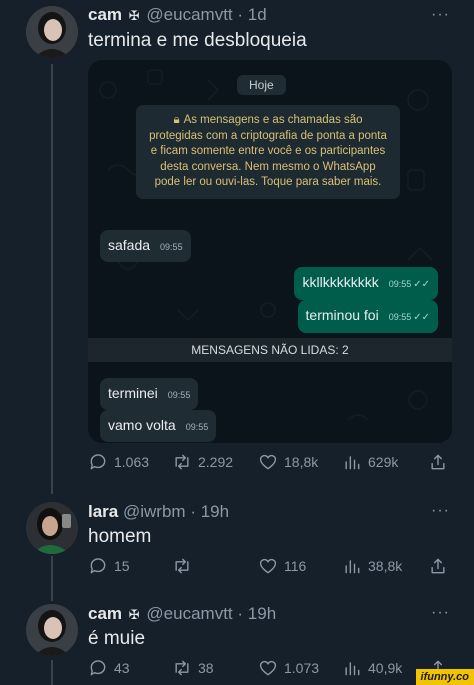 The width and height of the screenshot is (474, 685). I want to click on timestamp: 1d, so click(257, 14).